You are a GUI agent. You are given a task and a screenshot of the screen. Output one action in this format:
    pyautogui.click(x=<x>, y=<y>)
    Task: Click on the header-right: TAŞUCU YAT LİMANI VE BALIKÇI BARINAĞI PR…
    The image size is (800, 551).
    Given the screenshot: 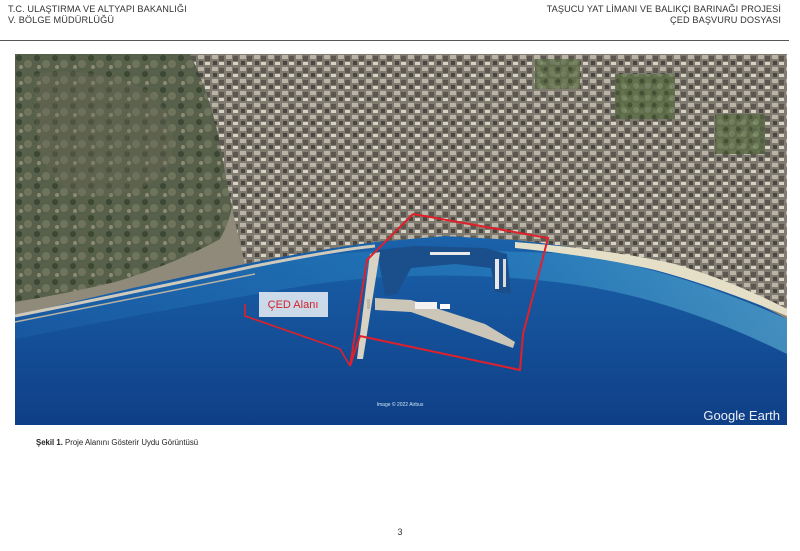 What is the action you would take?
    pyautogui.click(x=664, y=14)
    